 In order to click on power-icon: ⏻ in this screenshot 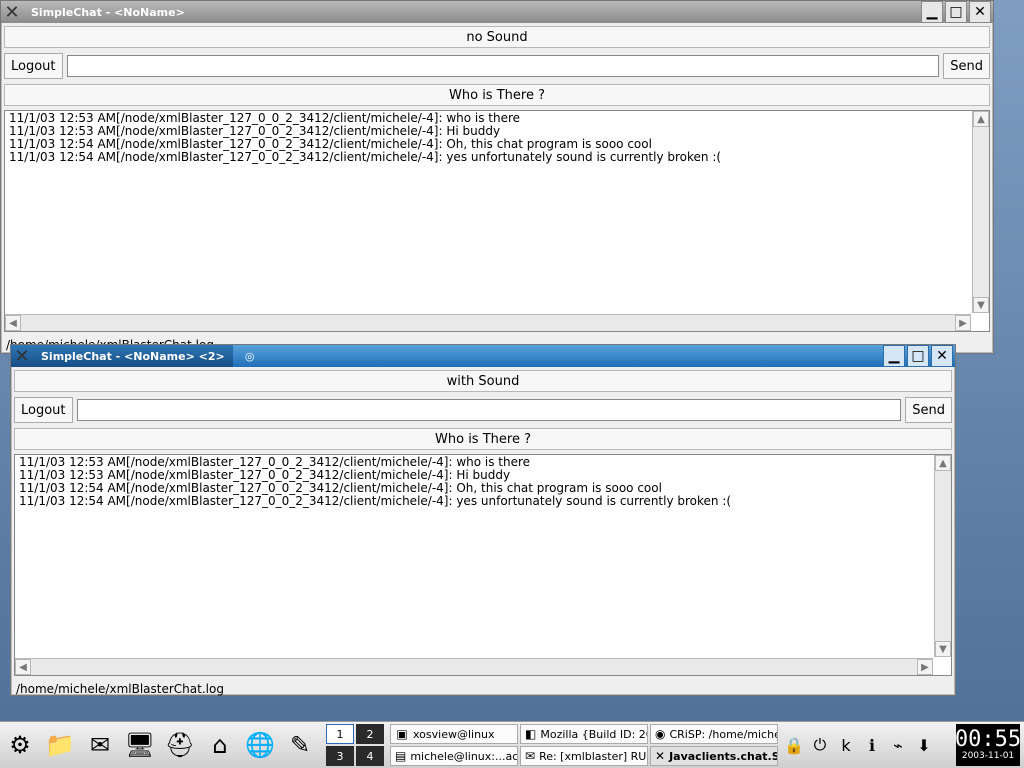, I will do `click(820, 745)`.